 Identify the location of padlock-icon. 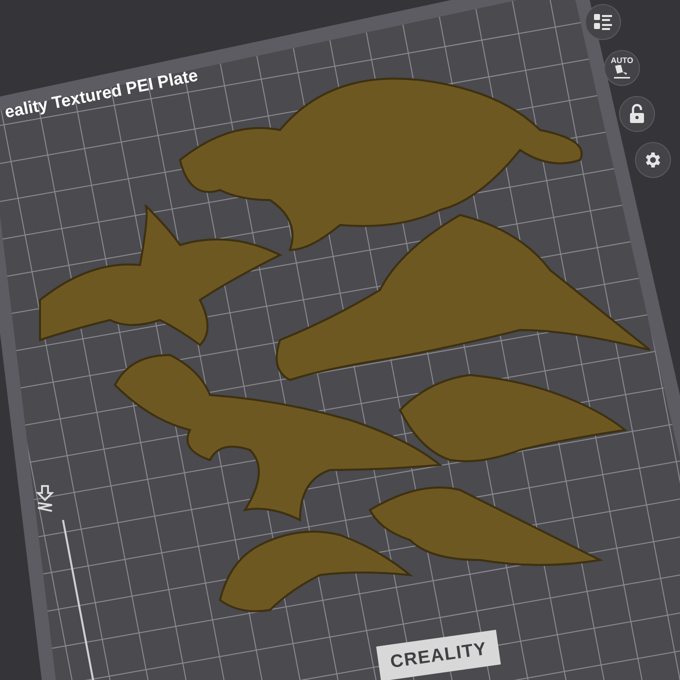
(637, 114).